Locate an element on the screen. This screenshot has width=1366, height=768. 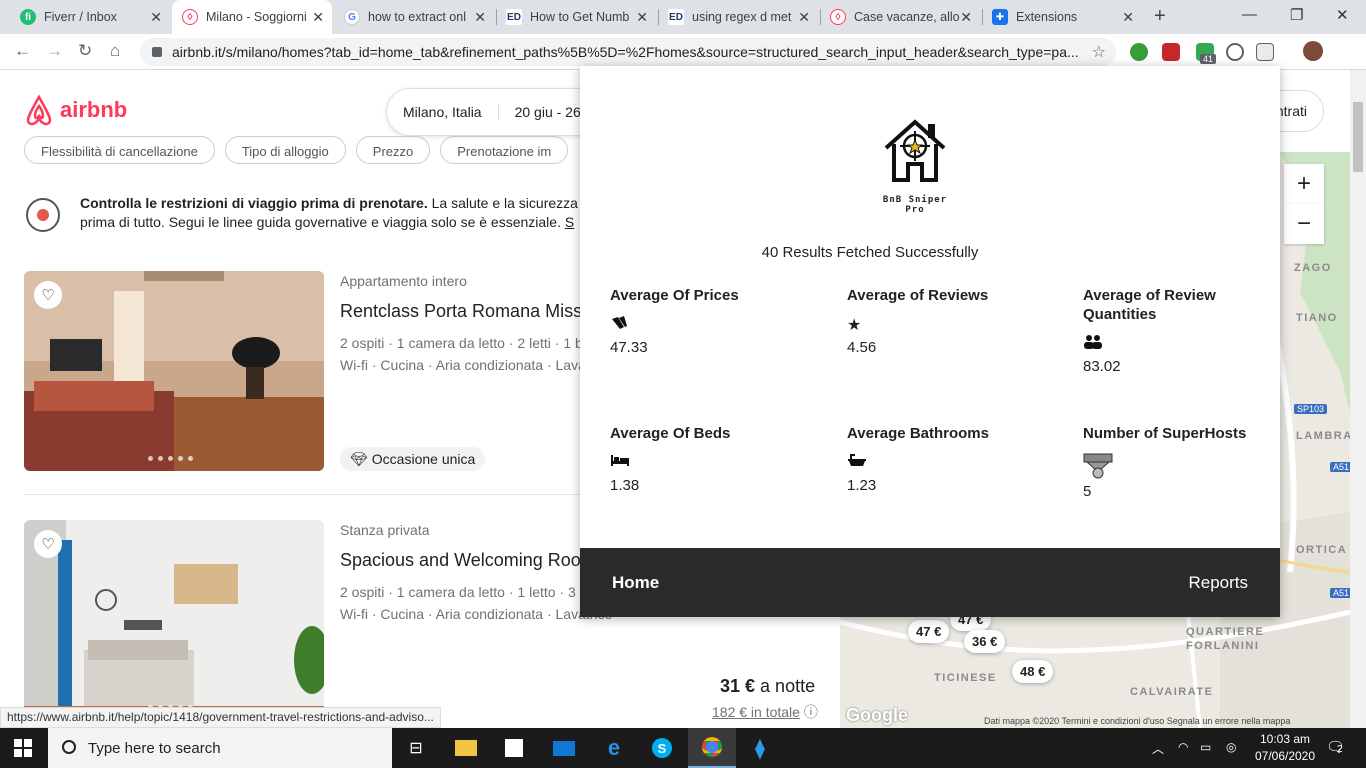
forward-button: → is located at coordinates (54, 51).